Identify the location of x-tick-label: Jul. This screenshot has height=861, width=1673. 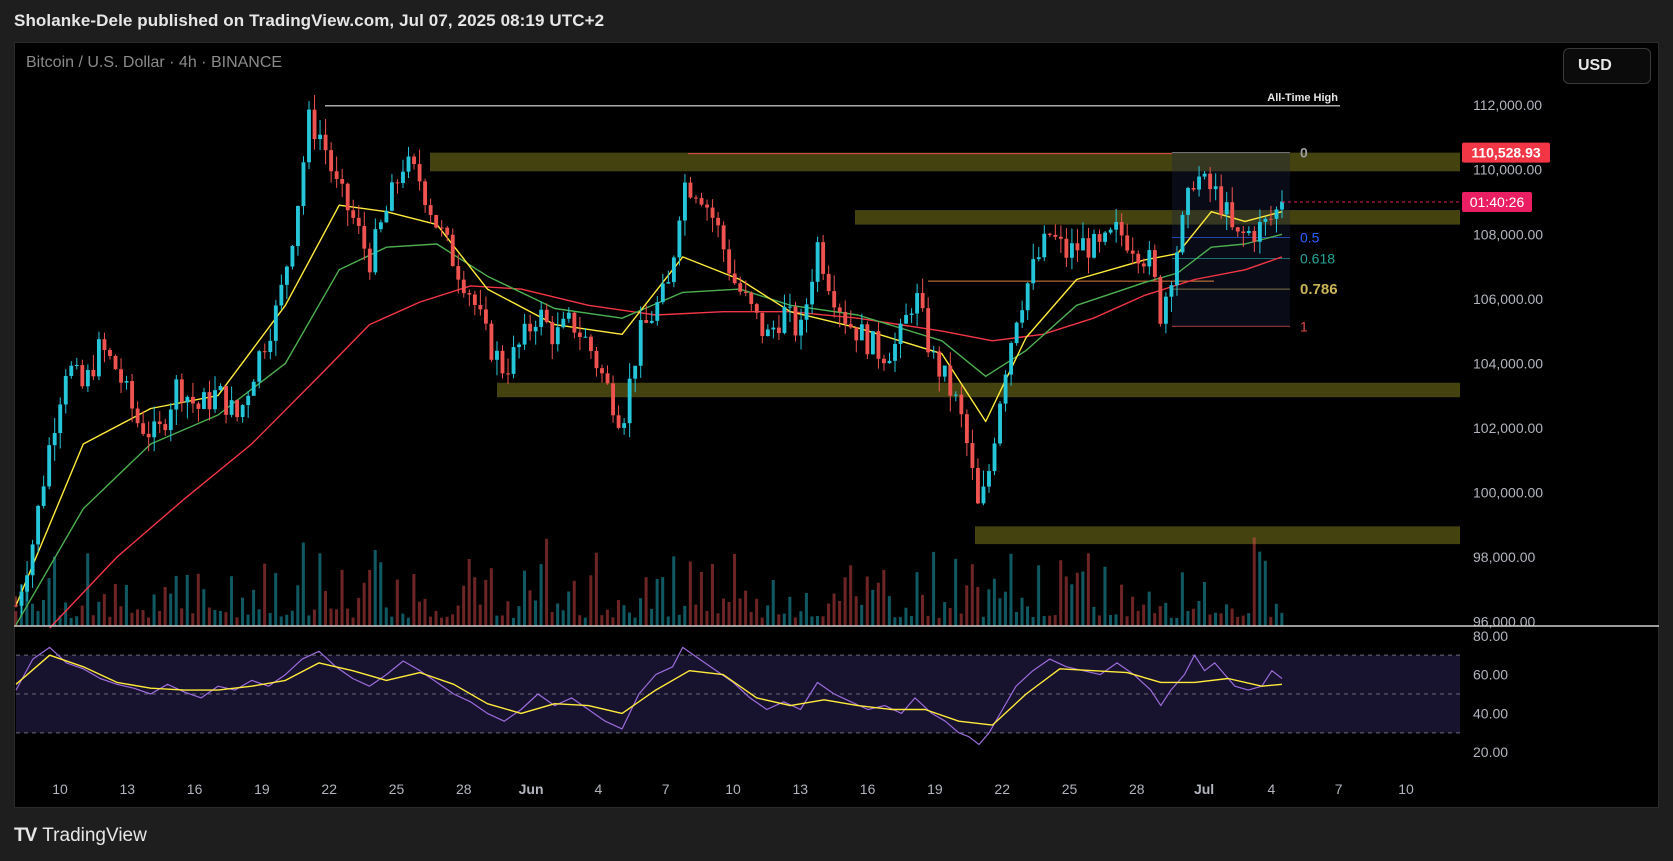
(1204, 789).